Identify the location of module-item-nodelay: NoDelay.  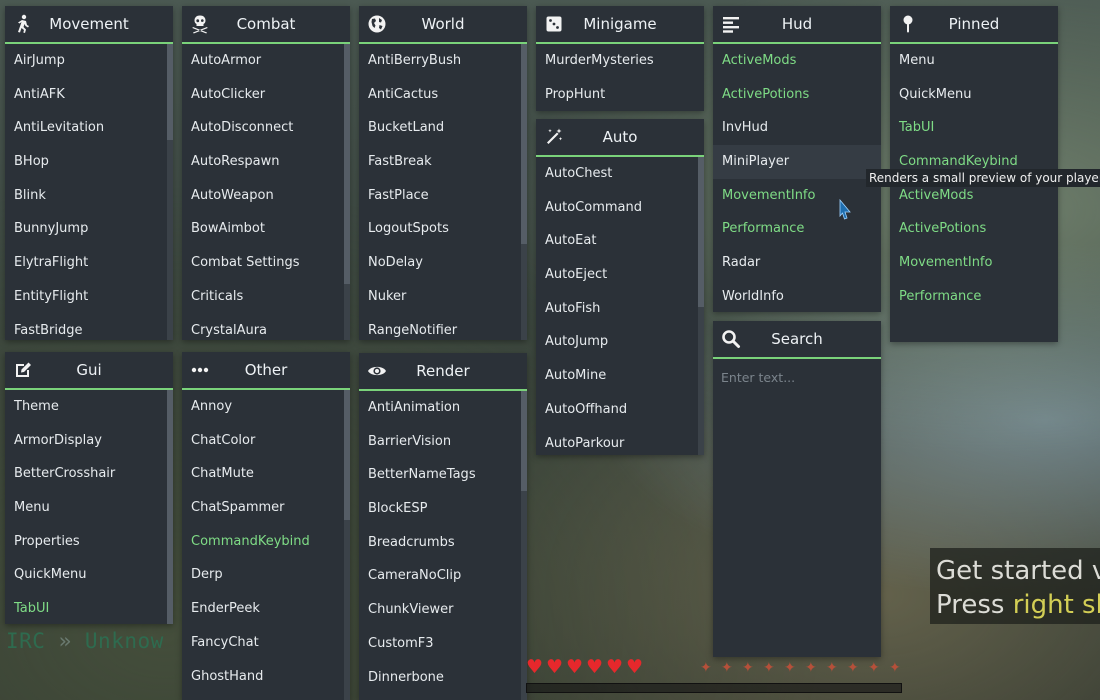
(443, 263).